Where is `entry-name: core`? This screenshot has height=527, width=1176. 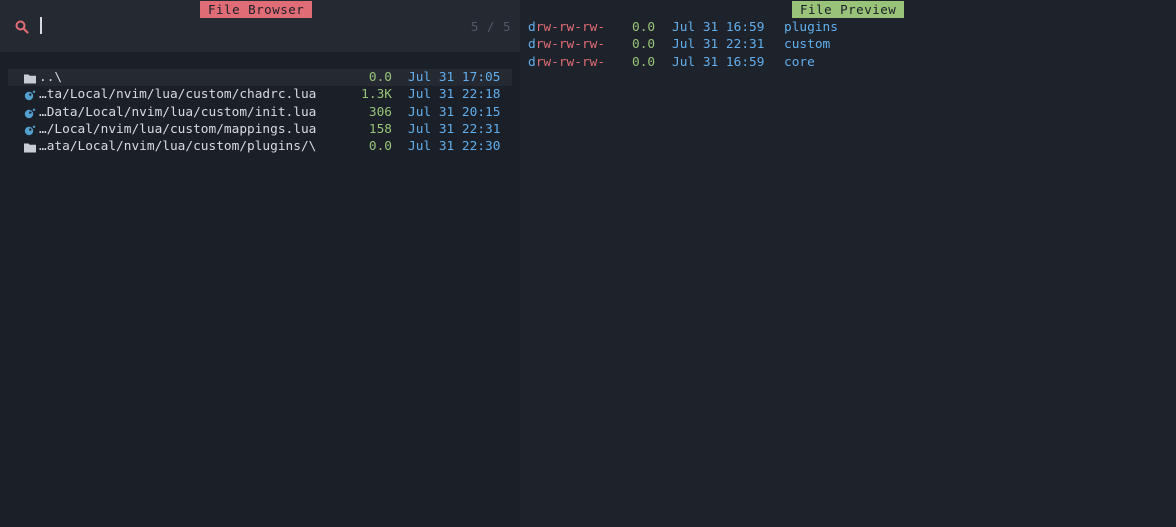
entry-name: core is located at coordinates (799, 62).